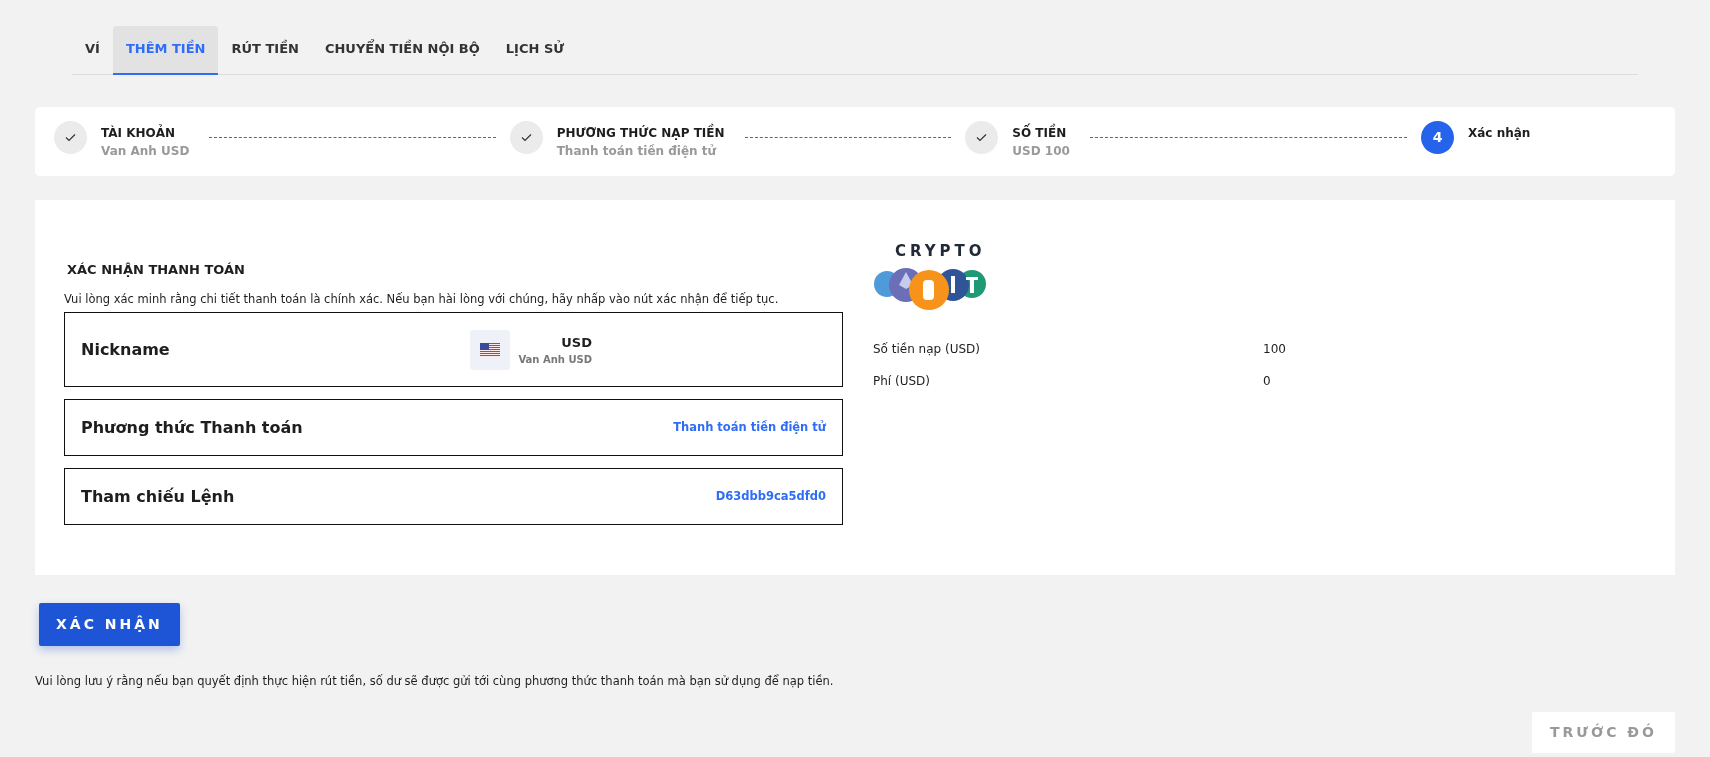 The height and width of the screenshot is (757, 1710). I want to click on currency-code: USD, so click(576, 342).